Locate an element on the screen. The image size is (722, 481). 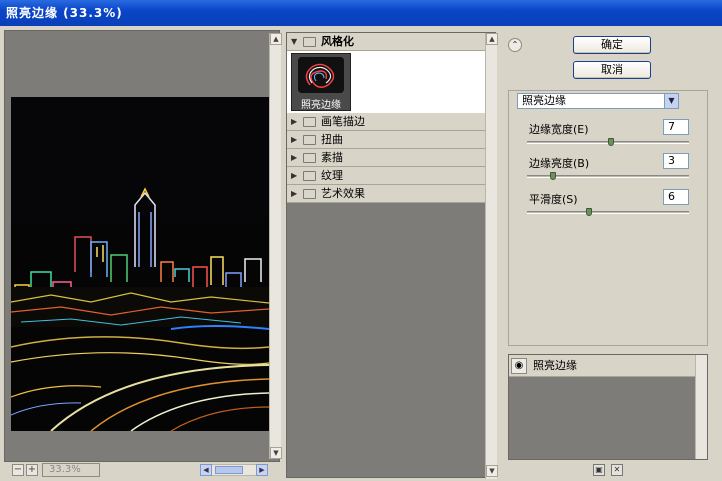
thumbnail-caption: 照亮边缘 is located at coordinates (321, 105).